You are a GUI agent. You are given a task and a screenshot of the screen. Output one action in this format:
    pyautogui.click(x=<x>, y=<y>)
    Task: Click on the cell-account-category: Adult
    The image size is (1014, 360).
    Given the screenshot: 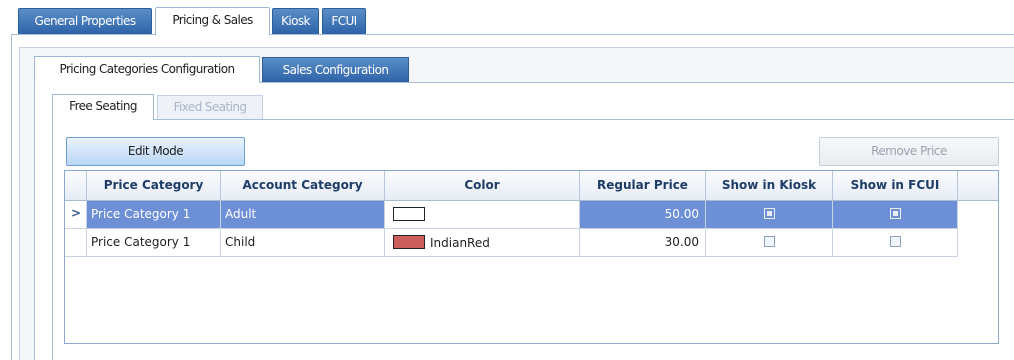 What is the action you would take?
    pyautogui.click(x=303, y=215)
    